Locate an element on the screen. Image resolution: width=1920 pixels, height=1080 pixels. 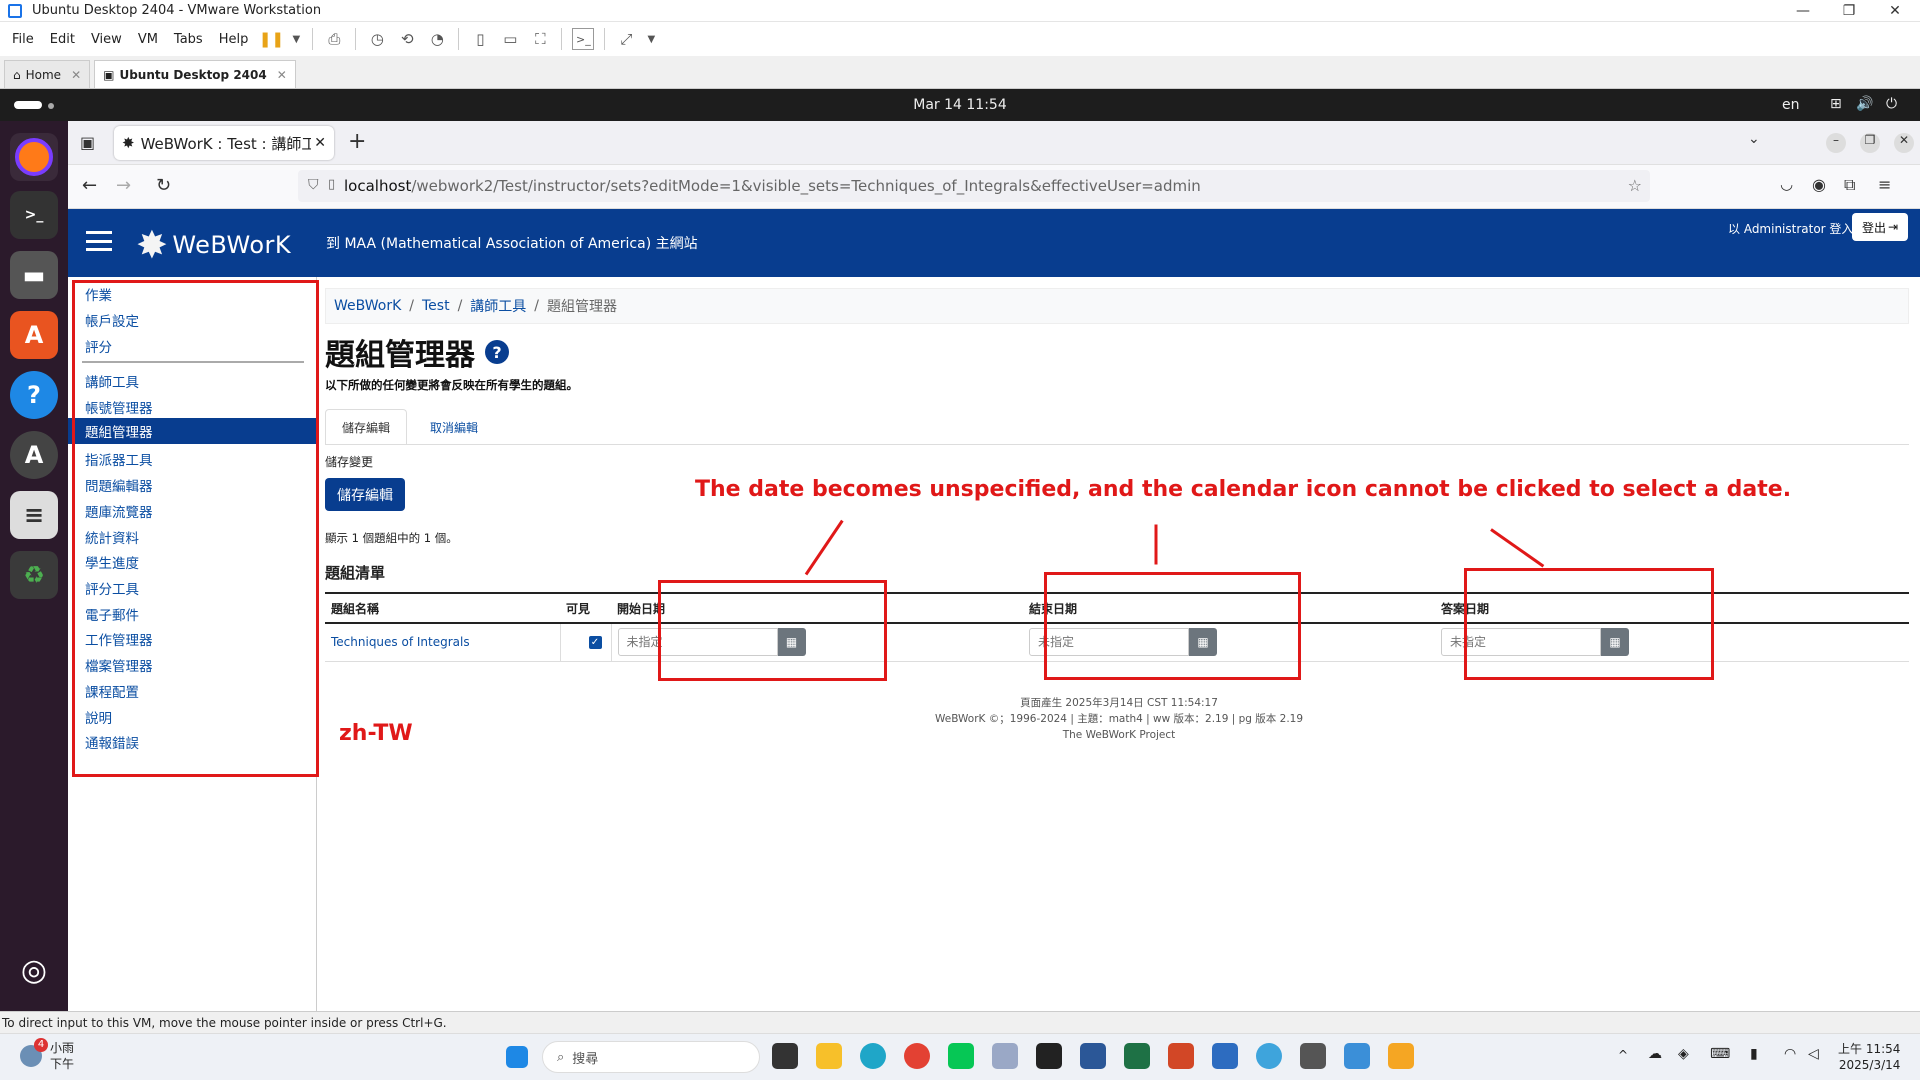
powerpoint-icon is located at coordinates (1181, 1056).